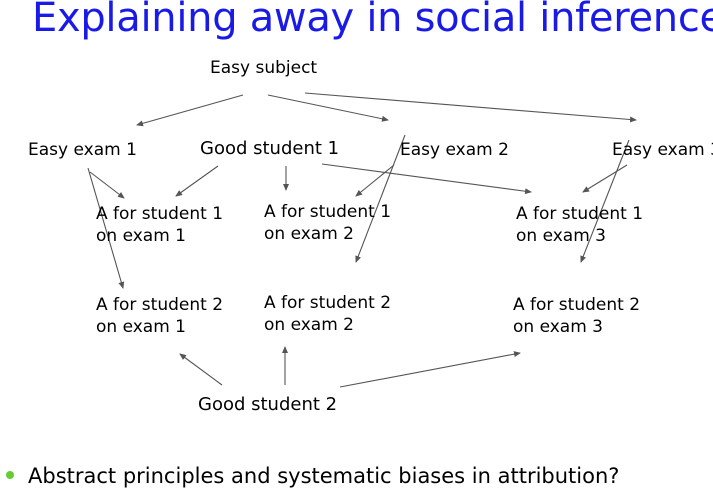 The width and height of the screenshot is (713, 496). What do you see at coordinates (270, 148) in the screenshot?
I see `node-good-student-1: Good student 1` at bounding box center [270, 148].